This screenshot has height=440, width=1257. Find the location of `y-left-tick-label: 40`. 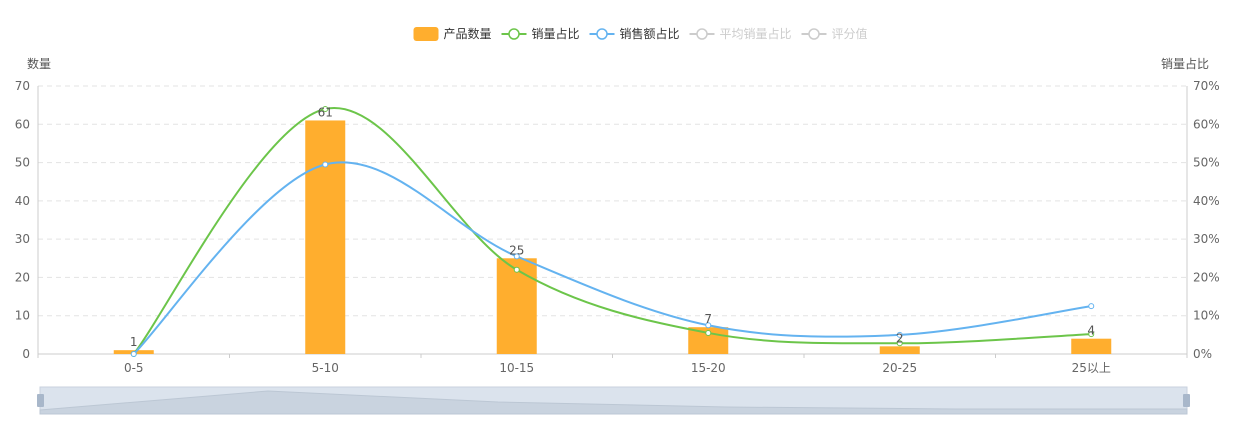

y-left-tick-label: 40 is located at coordinates (22, 201).